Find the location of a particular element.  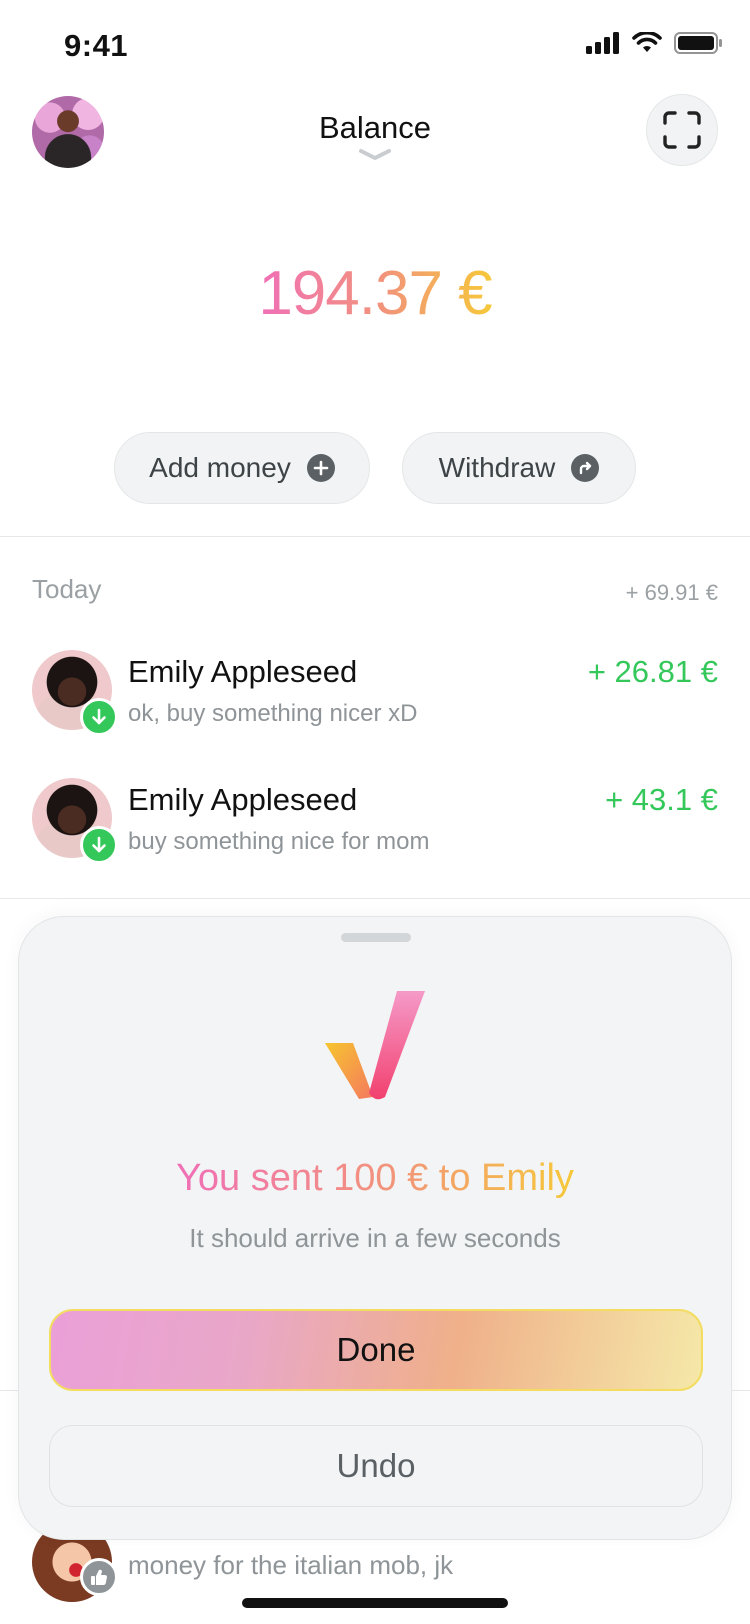

transaction-note: buy something nice for mom is located at coordinates (279, 841).